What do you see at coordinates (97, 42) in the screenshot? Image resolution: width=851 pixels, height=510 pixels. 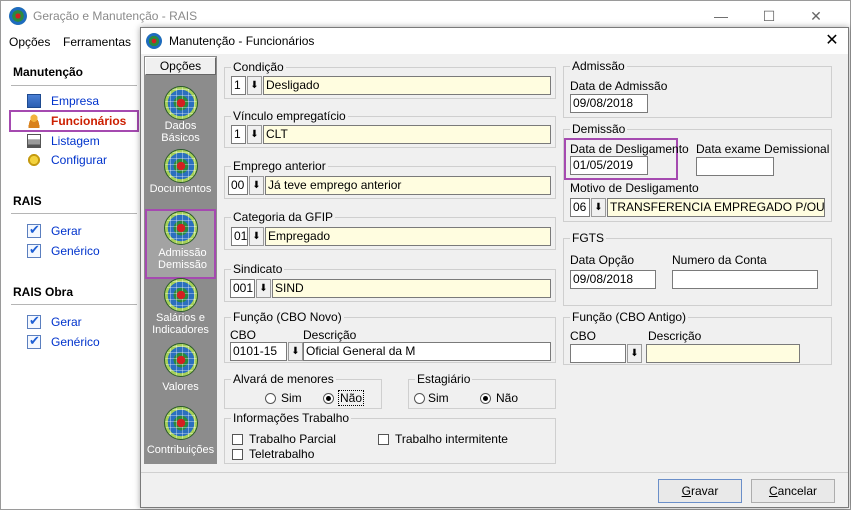 I see `menu-ferramentas: Ferramentas` at bounding box center [97, 42].